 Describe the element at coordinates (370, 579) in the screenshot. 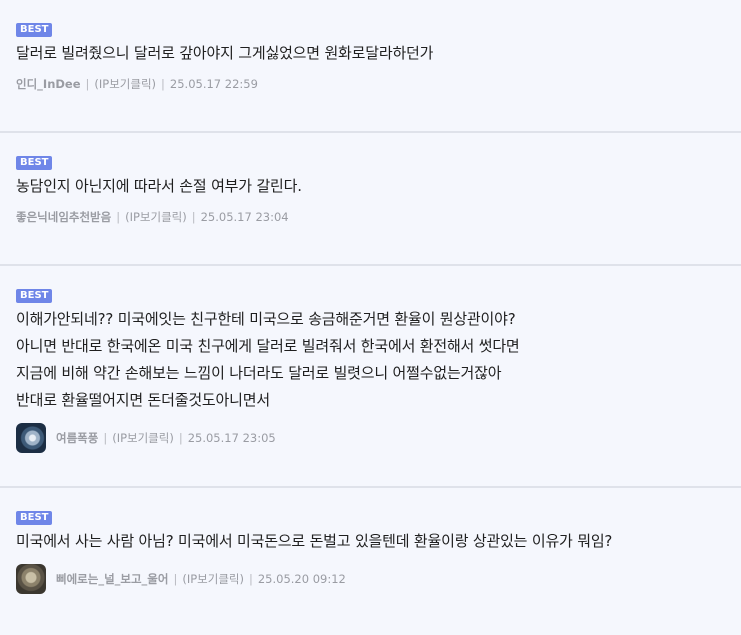

I see `comment-meta: 삐에로는_널_보고_울어 | (IP보기클릭) | 25.05.20 09:12` at that location.